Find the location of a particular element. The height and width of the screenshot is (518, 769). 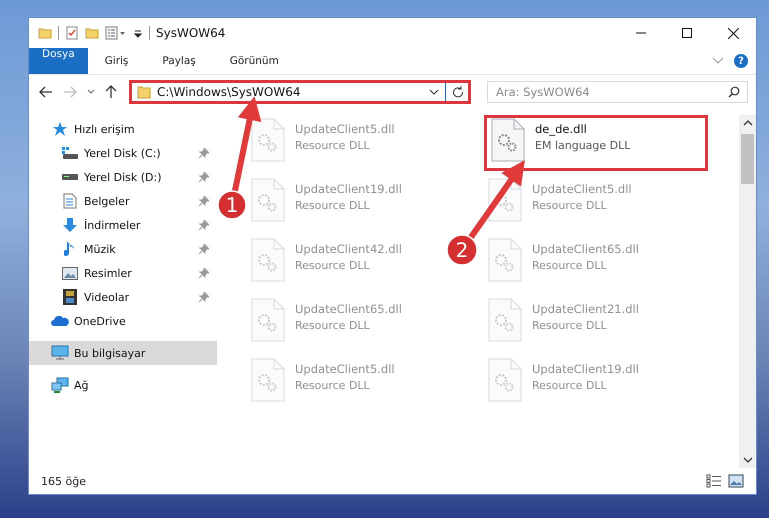

back-arrow-icon is located at coordinates (46, 92).